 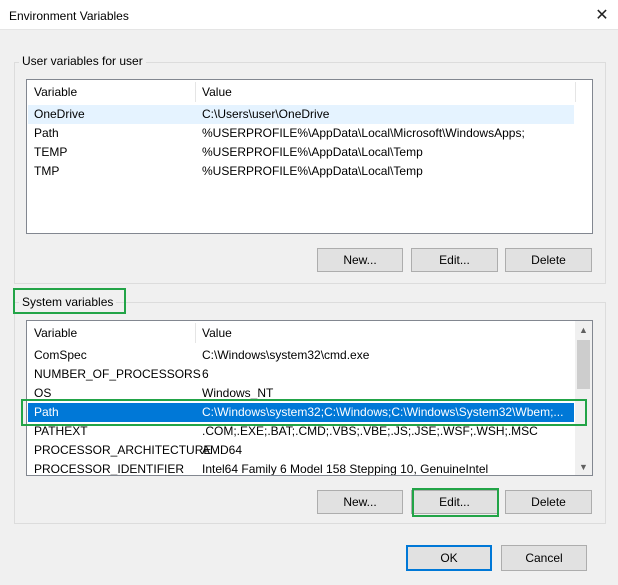 What do you see at coordinates (68, 302) in the screenshot?
I see `system-variables-label: System variables` at bounding box center [68, 302].